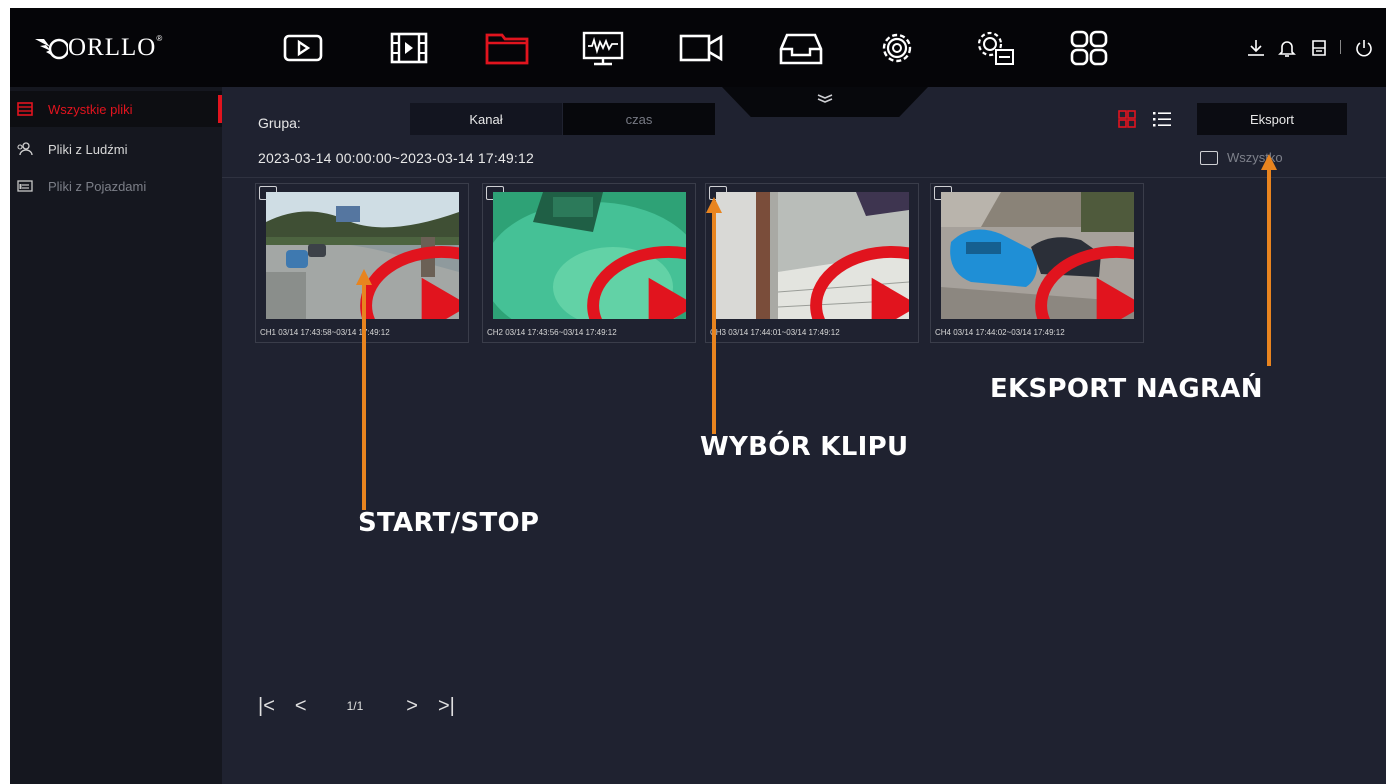  Describe the element at coordinates (552, 332) in the screenshot. I see `clip-caption: CH2 03/14 17:43:56~03/14 17:49:12` at that location.